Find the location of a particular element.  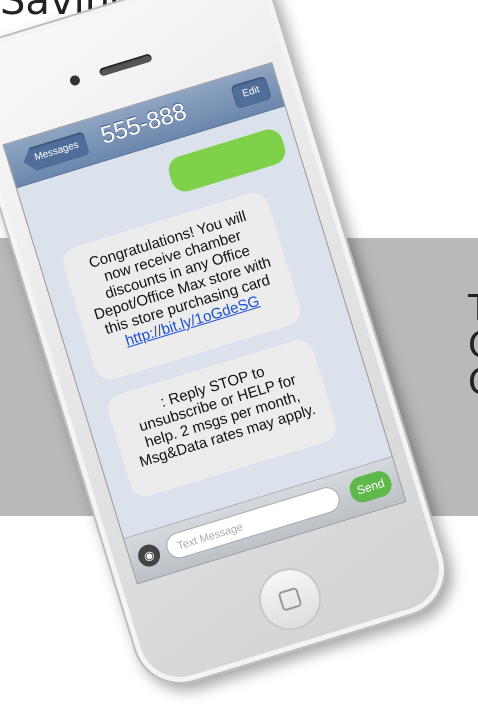

band-letter: T is located at coordinates (473, 308).